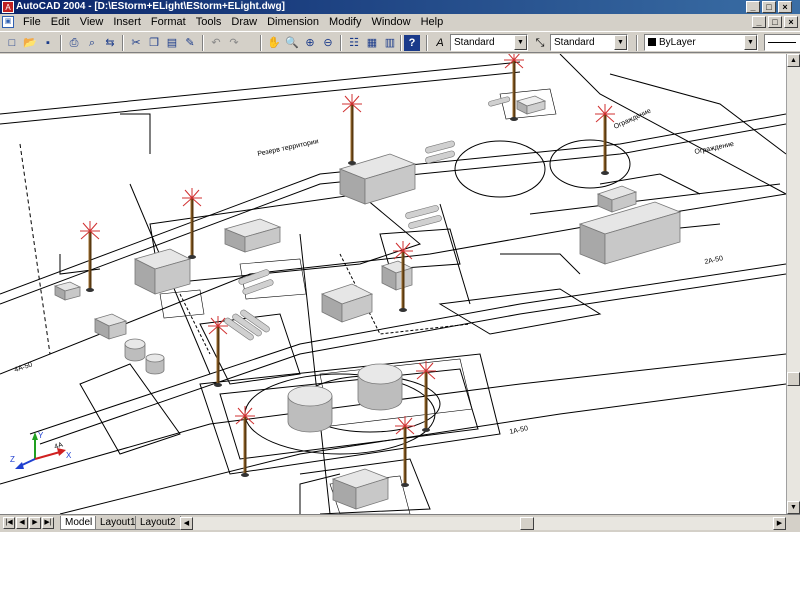 This screenshot has width=800, height=600. What do you see at coordinates (474, 42) in the screenshot?
I see `text-style-value: Standard` at bounding box center [474, 42].